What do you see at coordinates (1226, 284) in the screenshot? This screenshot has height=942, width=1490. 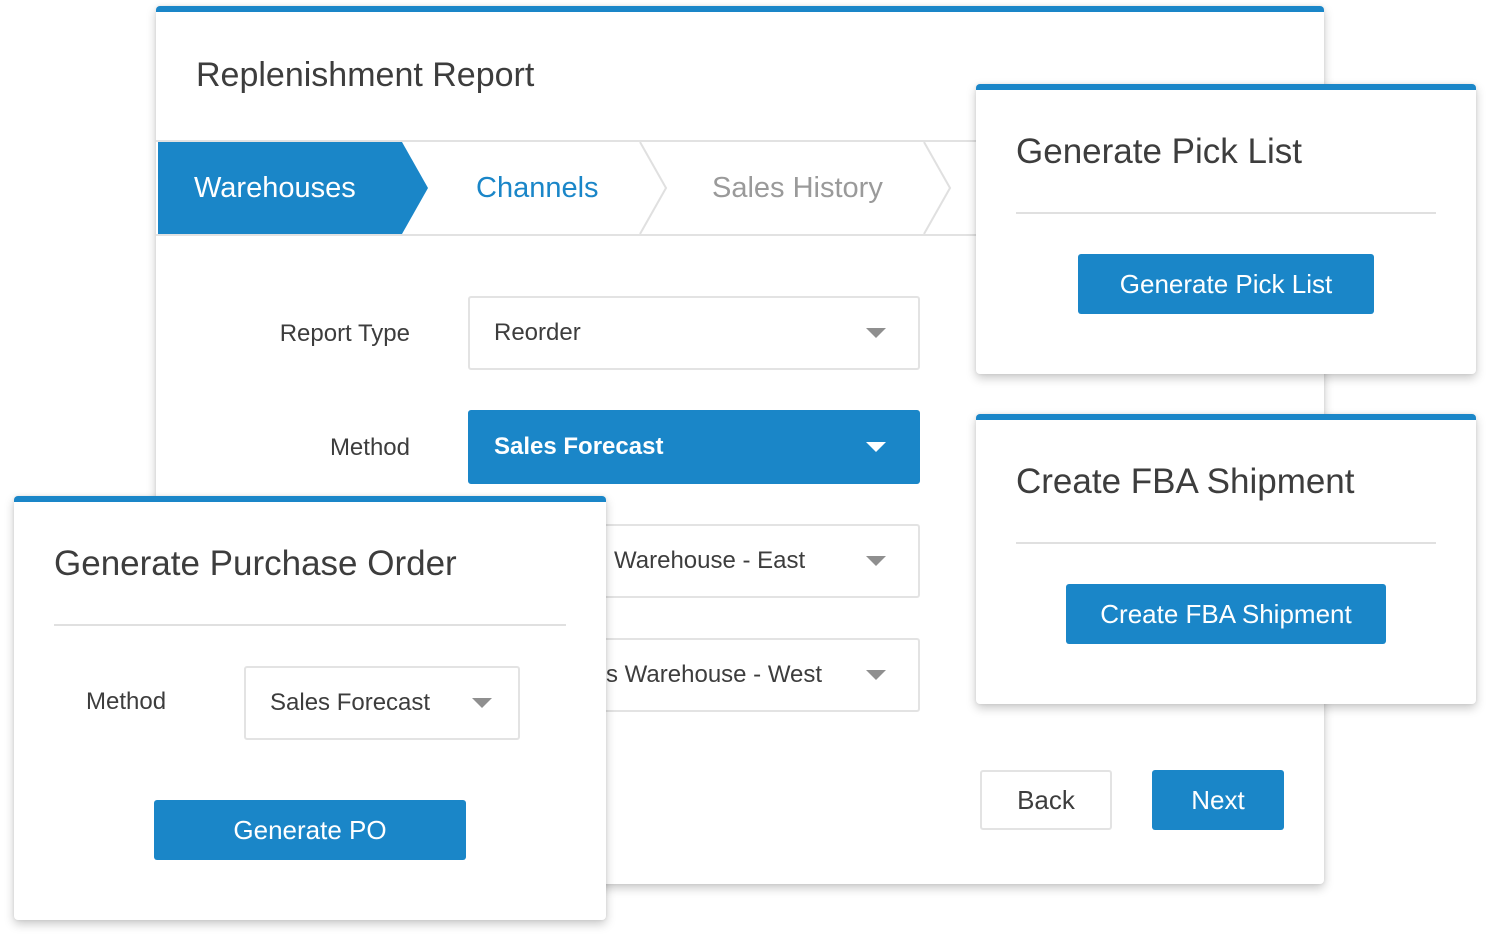 I see `generate-pick-list-button: Generate Pick List` at bounding box center [1226, 284].